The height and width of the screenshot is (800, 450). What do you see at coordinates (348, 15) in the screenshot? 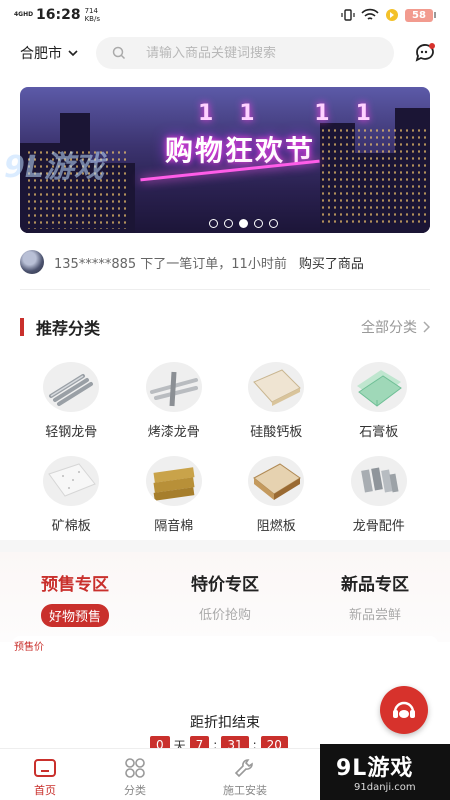
I see `vibrate-icon` at bounding box center [348, 15].